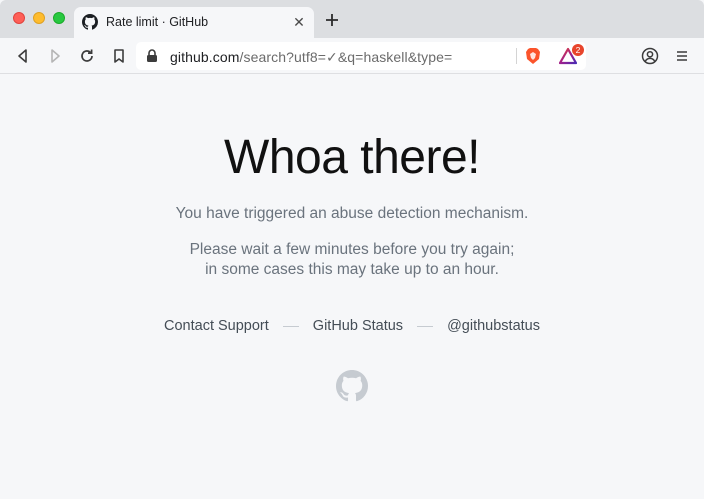 The height and width of the screenshot is (499, 704). I want to click on bookmark-icon, so click(119, 56).